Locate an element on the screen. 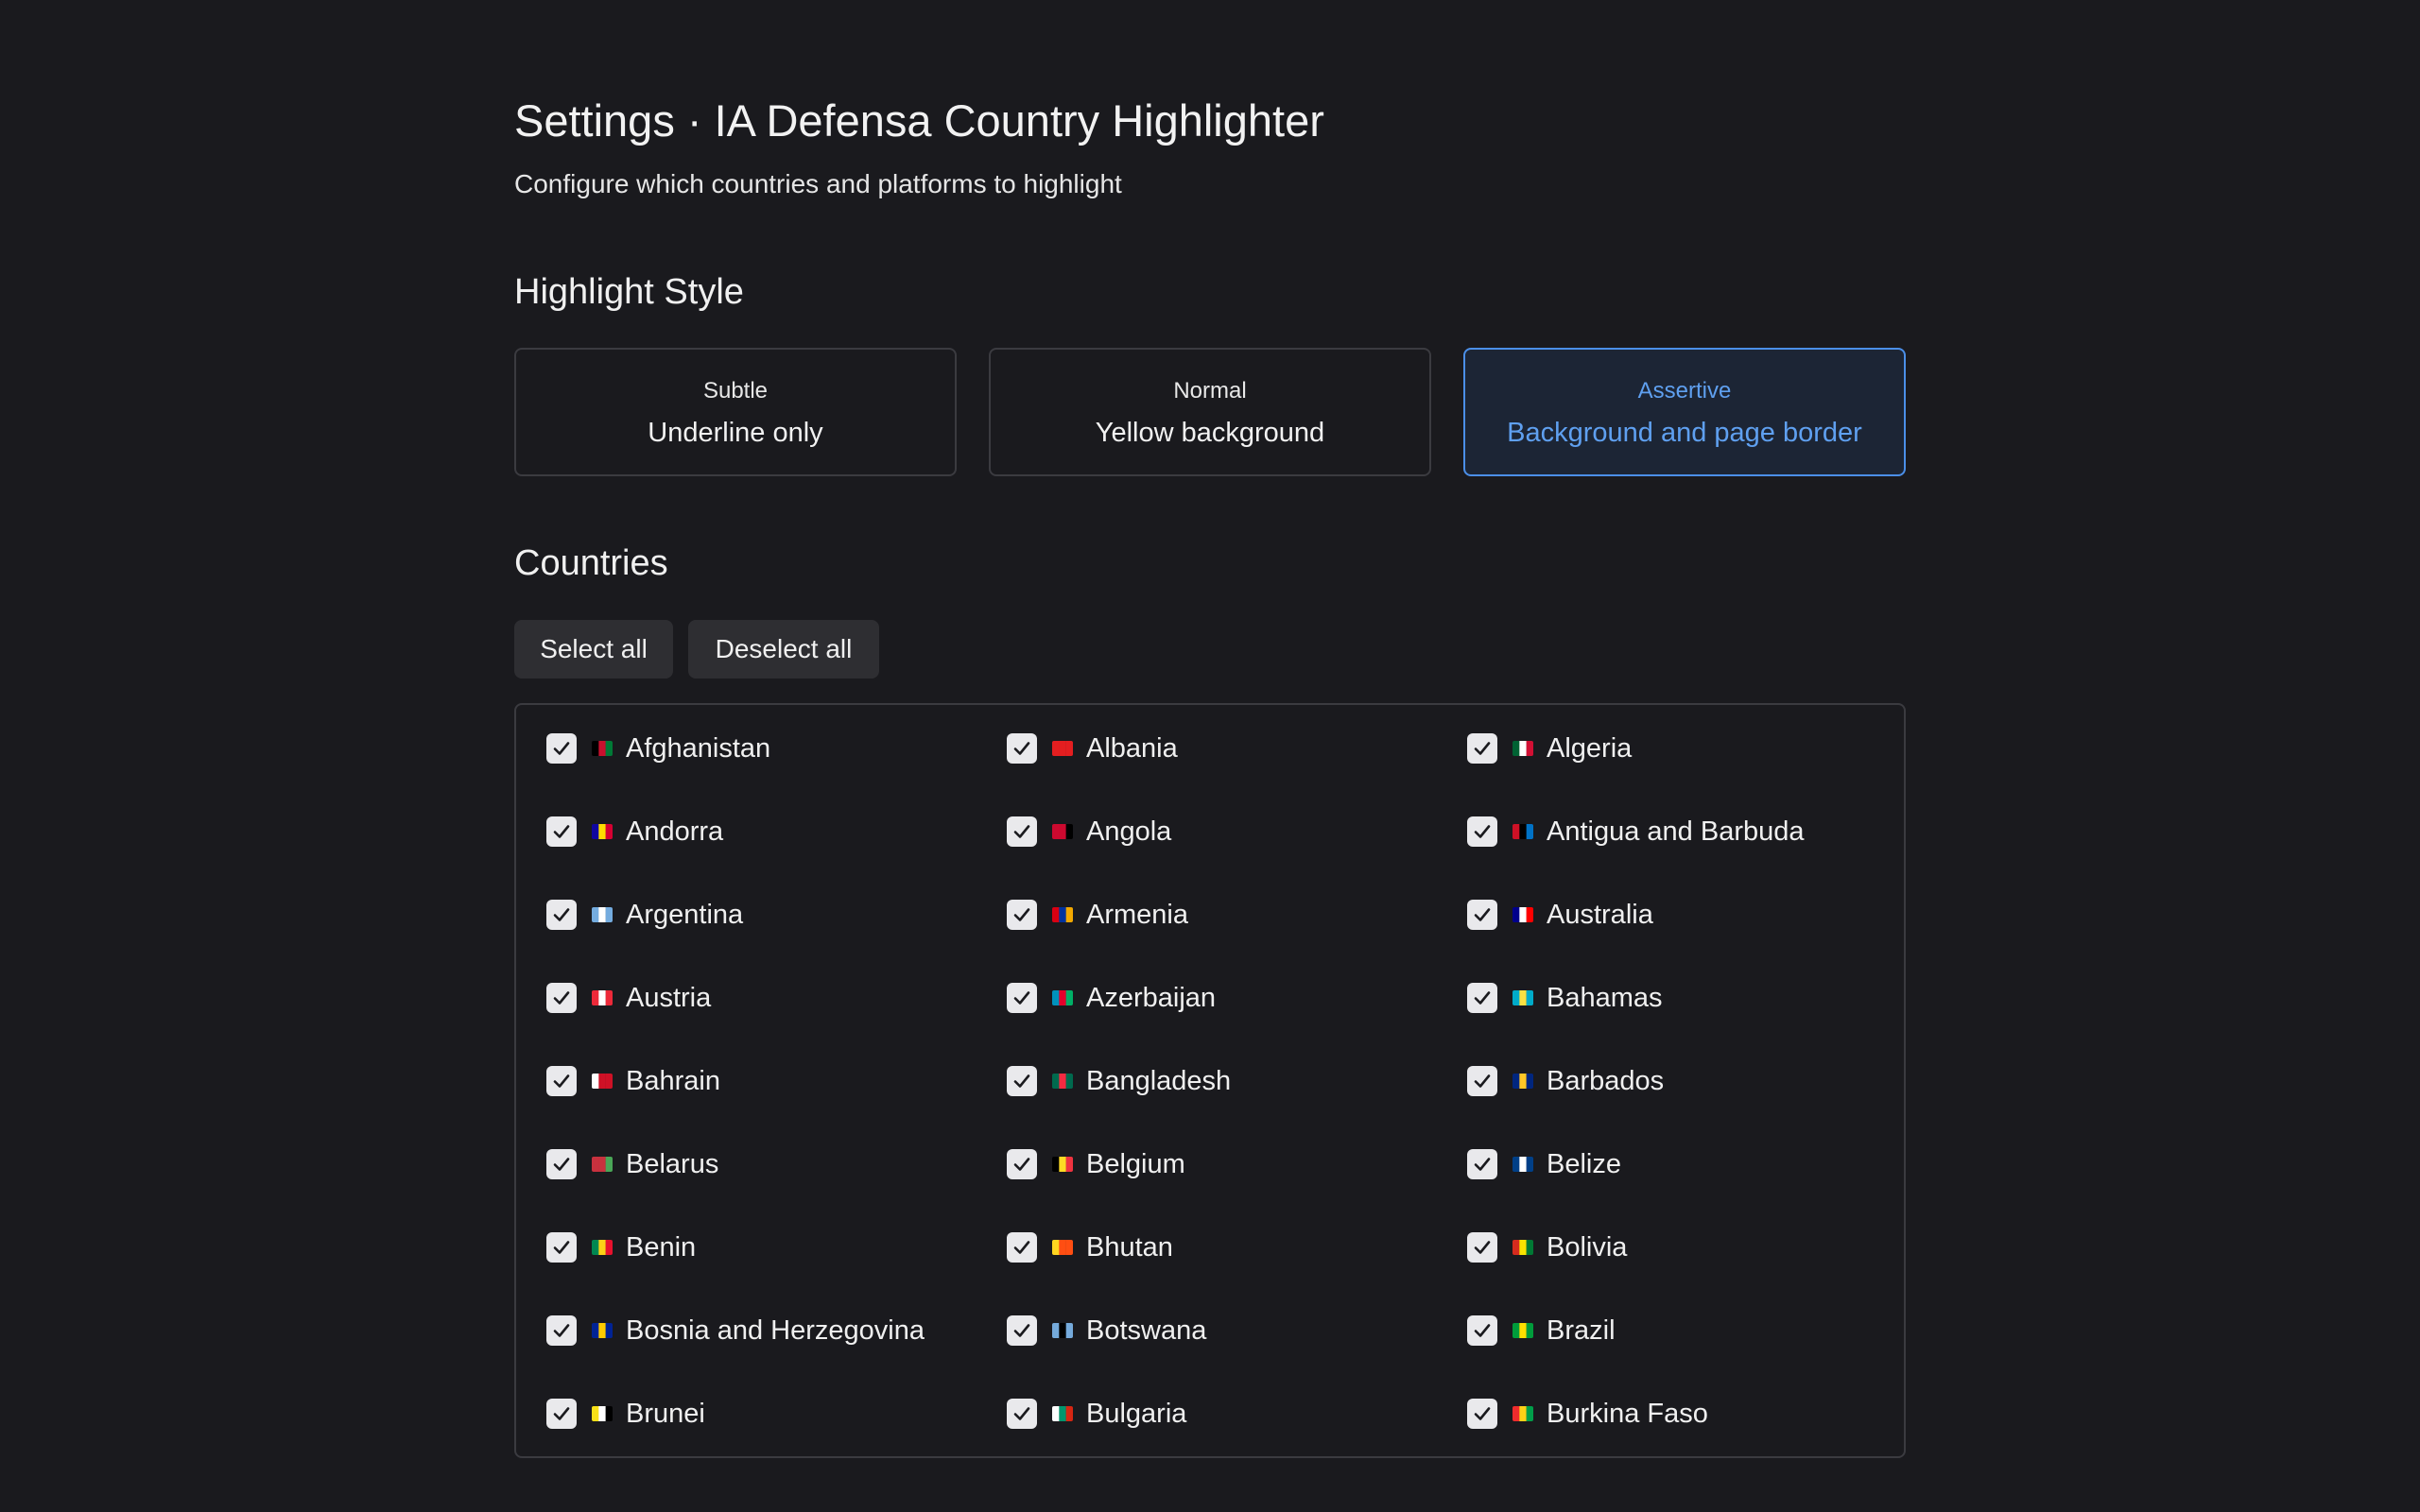 This screenshot has height=1512, width=2420. country-name: Barbados is located at coordinates (1606, 1080).